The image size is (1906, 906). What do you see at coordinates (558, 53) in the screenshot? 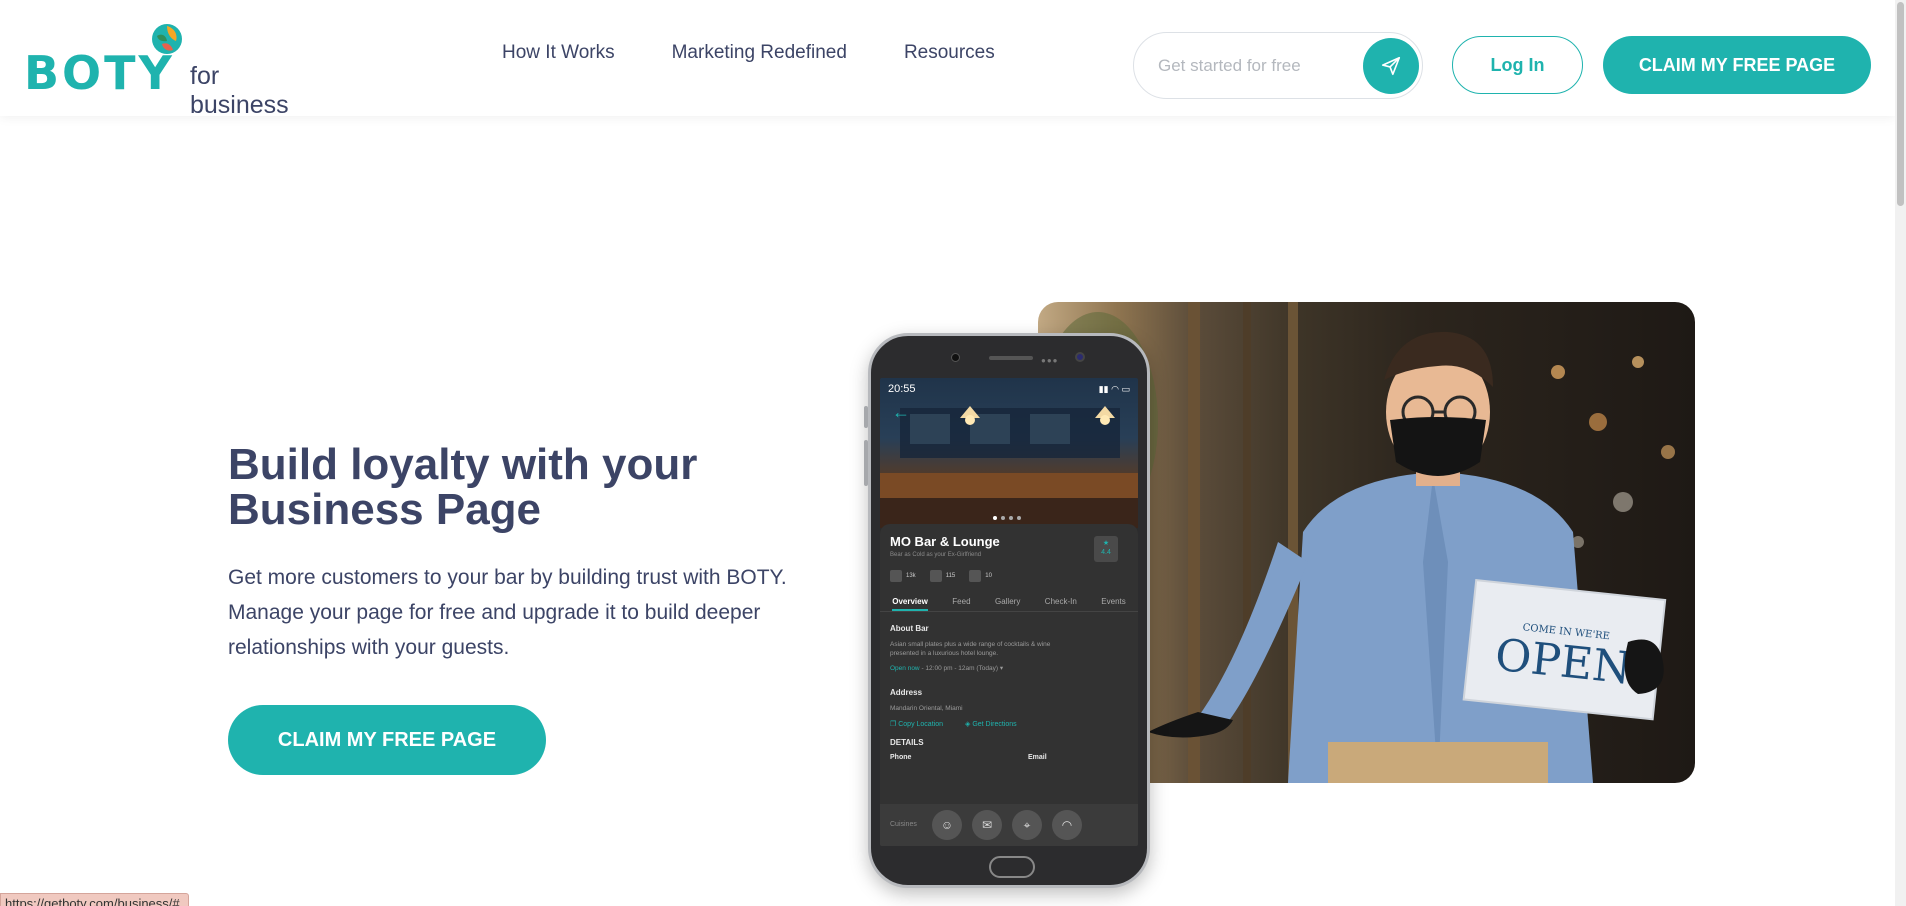
I see `nav-how-it-works: How It Works` at bounding box center [558, 53].